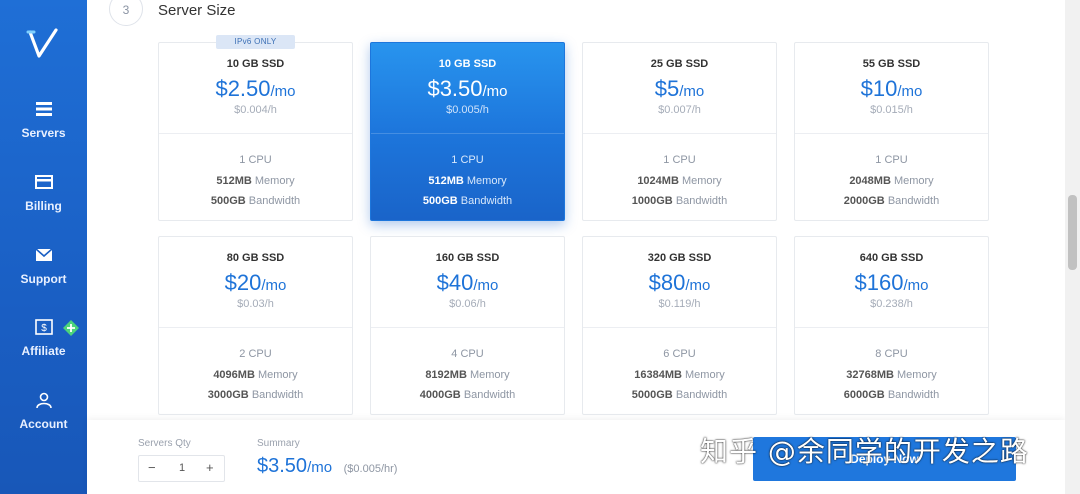  I want to click on plan-size: 320 GB SSD, so click(679, 258).